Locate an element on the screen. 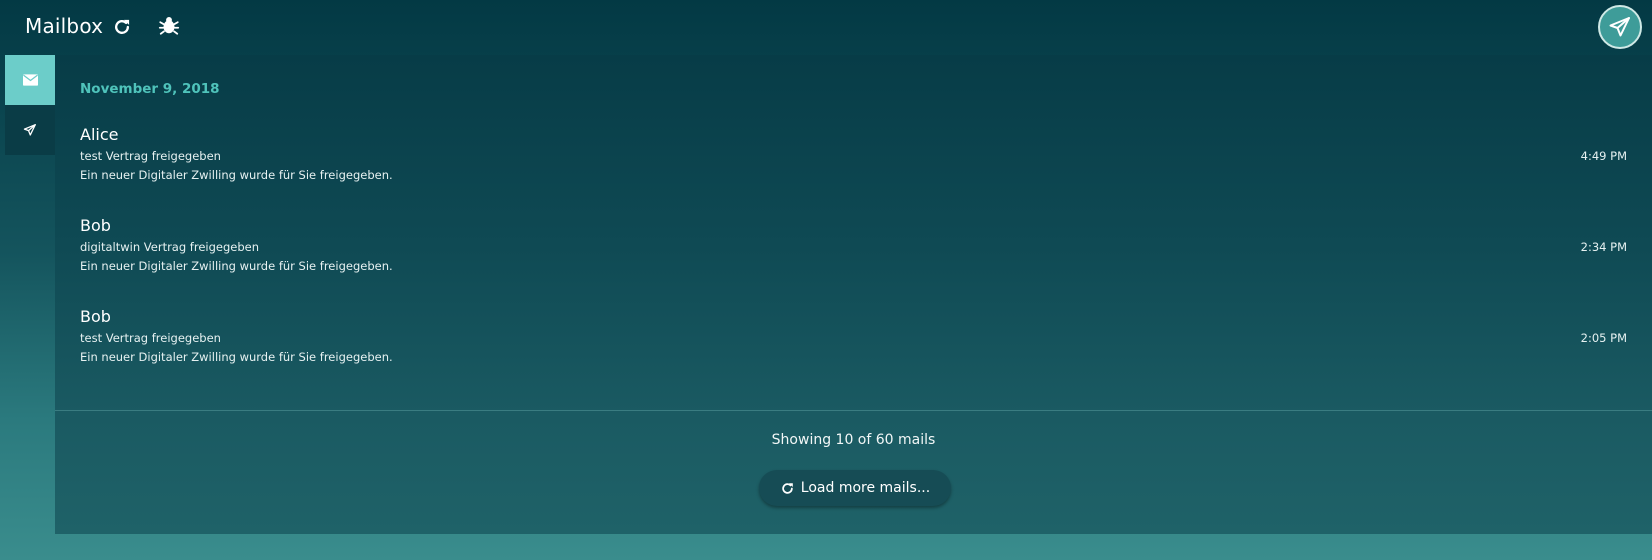  debug-button is located at coordinates (169, 25).